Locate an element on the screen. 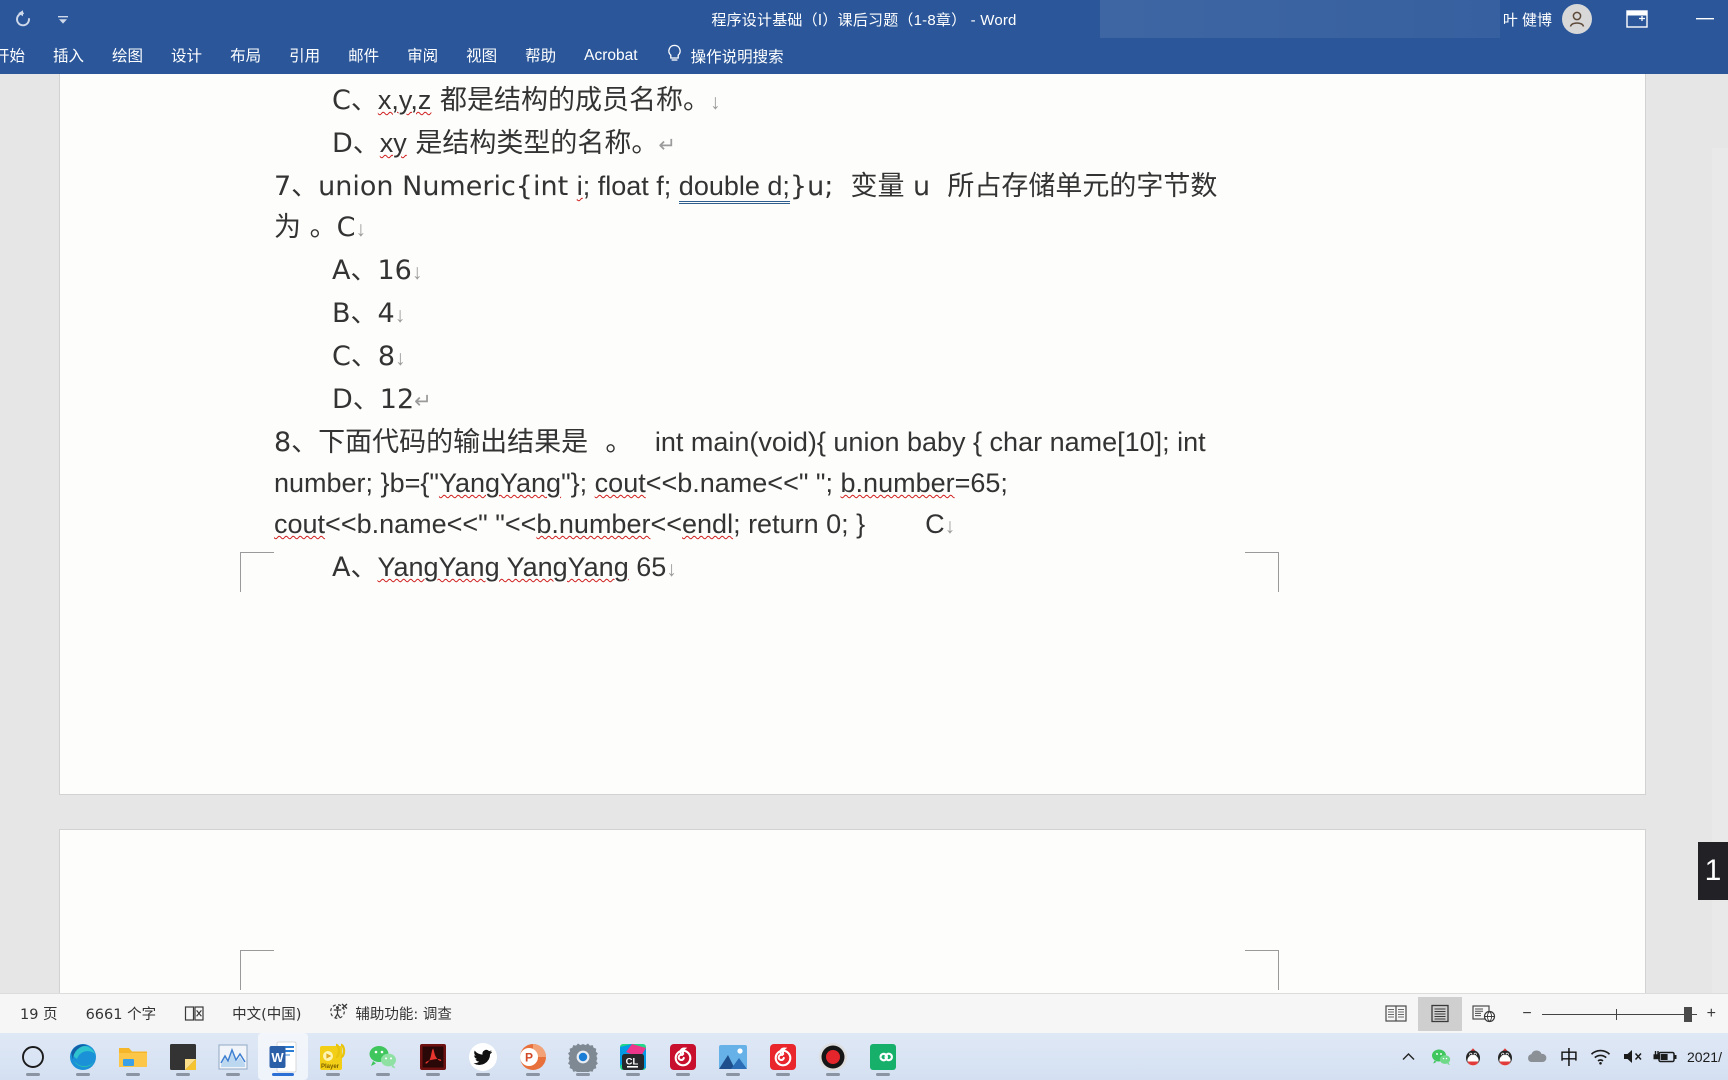  customize-quick-access-chevron-icon is located at coordinates (63, 19).